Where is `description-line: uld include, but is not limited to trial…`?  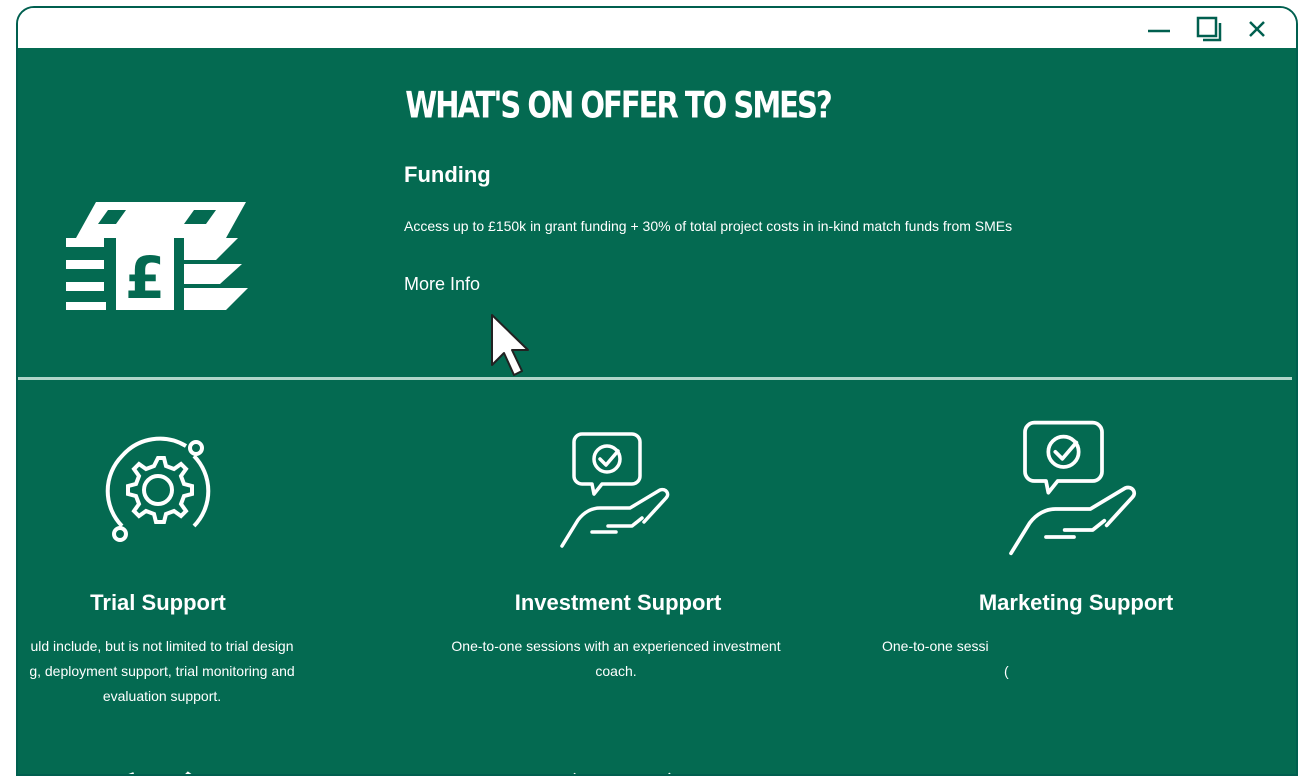
description-line: uld include, but is not limited to trial… is located at coordinates (162, 646).